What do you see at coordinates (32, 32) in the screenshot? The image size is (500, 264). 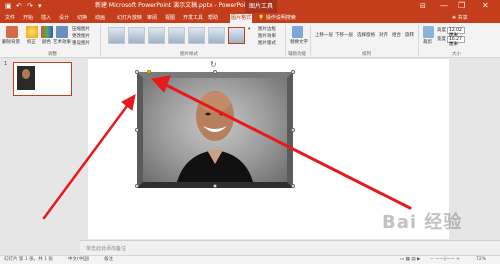 I see `corrections-icon` at bounding box center [32, 32].